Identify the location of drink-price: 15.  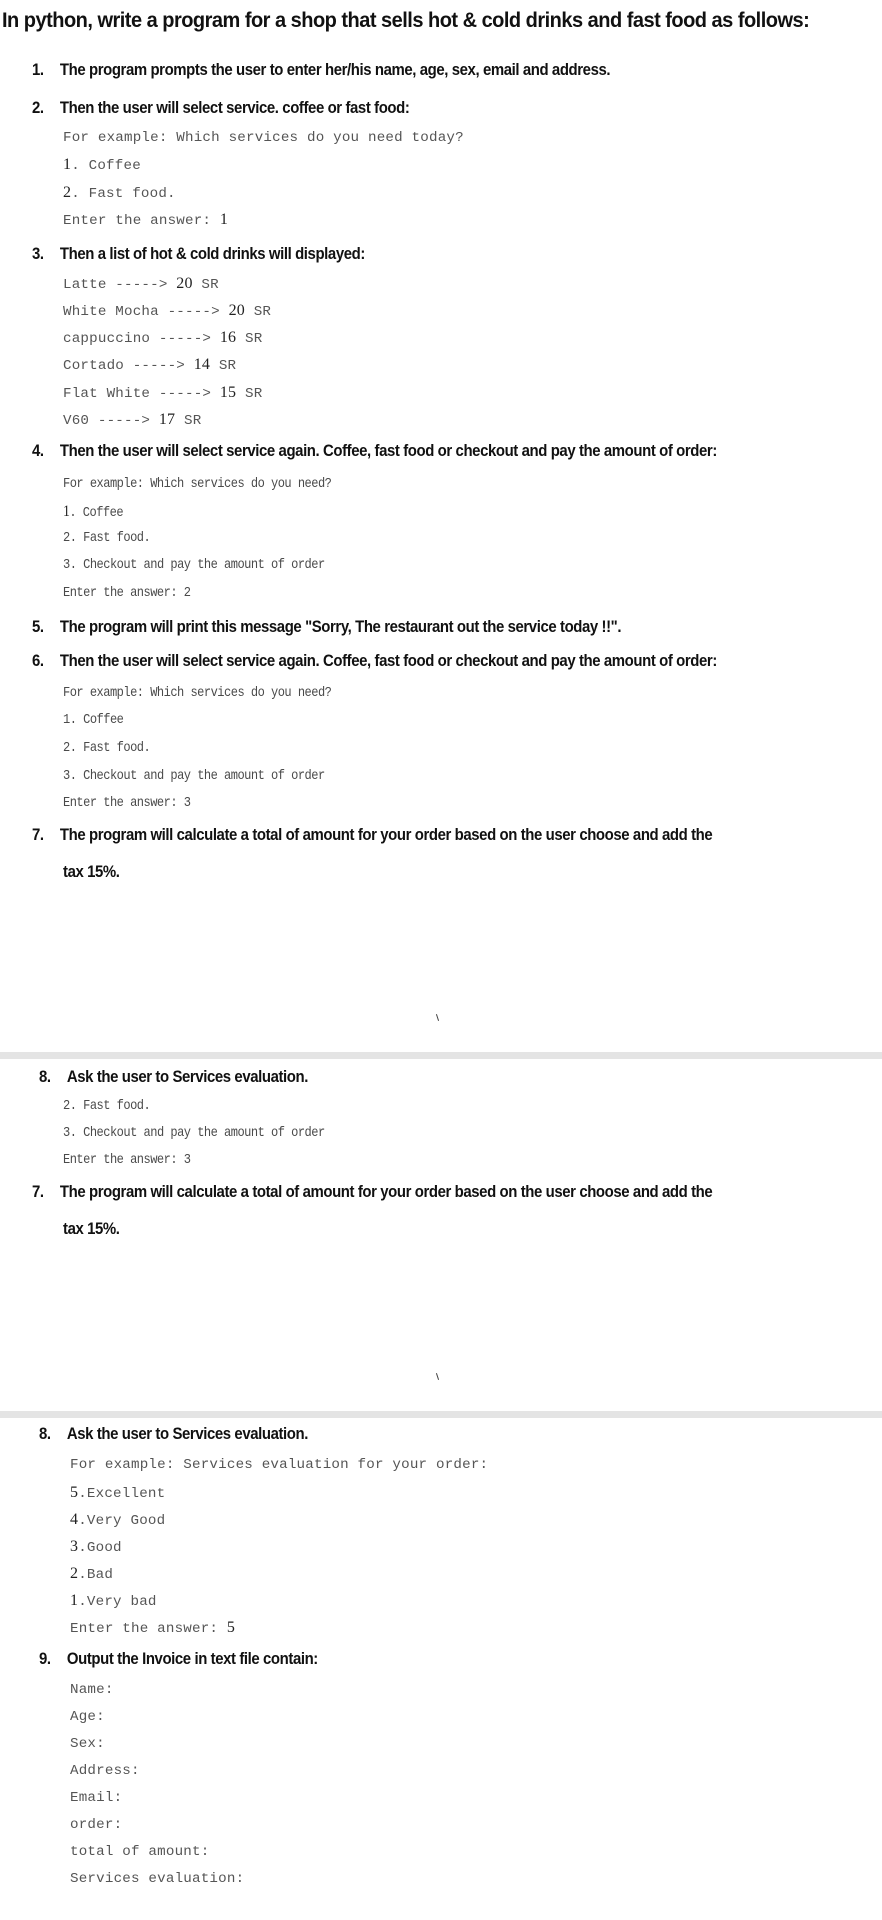
(228, 392).